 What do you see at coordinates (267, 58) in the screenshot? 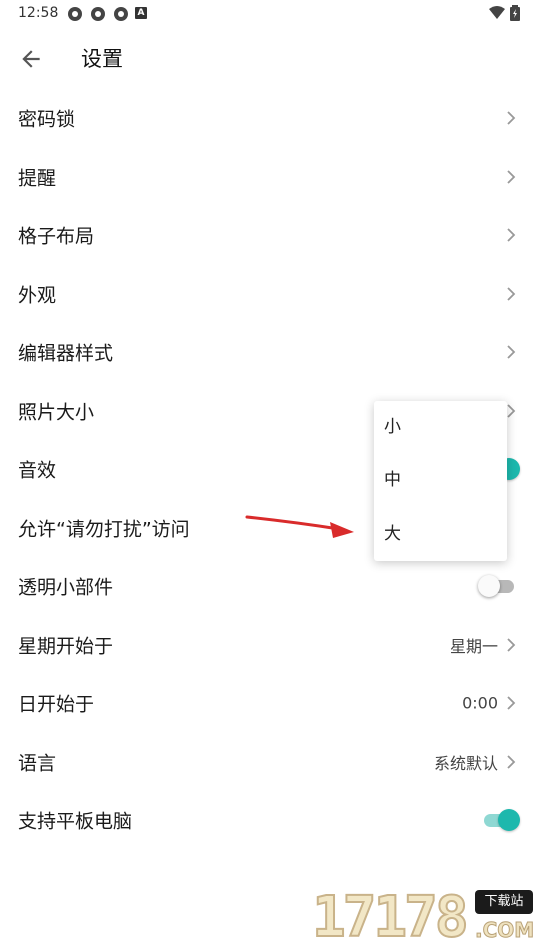
I see `app-bar: 设置` at bounding box center [267, 58].